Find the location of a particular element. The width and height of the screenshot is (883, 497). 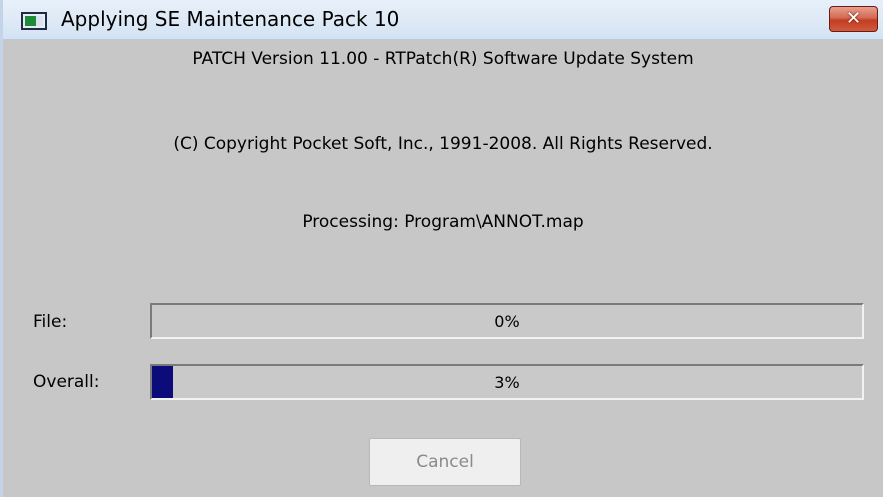

window-title: Applying SE Maintenance Pack 10 is located at coordinates (230, 19).